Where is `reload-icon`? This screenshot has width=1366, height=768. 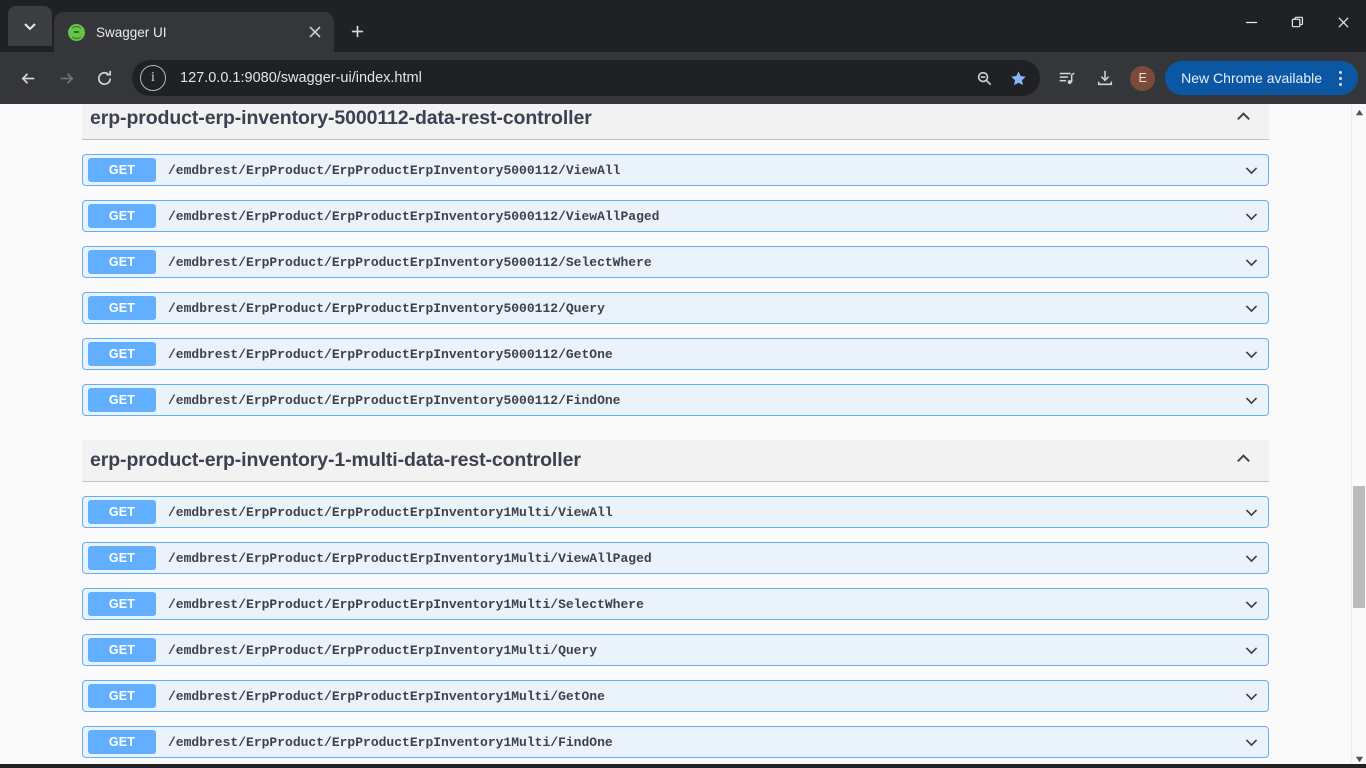
reload-icon is located at coordinates (104, 77).